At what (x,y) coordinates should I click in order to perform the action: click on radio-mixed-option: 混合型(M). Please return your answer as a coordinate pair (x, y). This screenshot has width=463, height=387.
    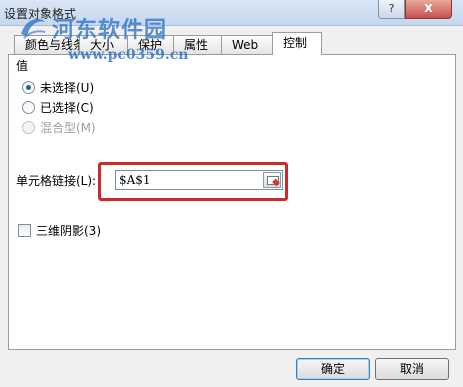
    Looking at the image, I should click on (59, 127).